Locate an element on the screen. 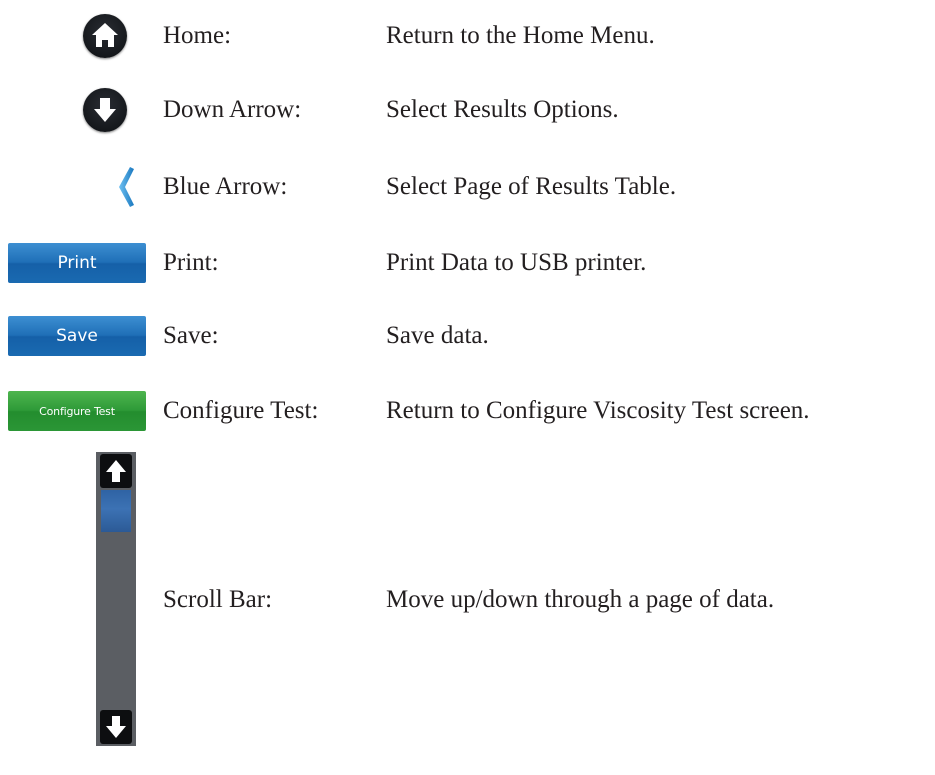 The height and width of the screenshot is (775, 935). legend-description: Select Page of Results Table. is located at coordinates (531, 186).